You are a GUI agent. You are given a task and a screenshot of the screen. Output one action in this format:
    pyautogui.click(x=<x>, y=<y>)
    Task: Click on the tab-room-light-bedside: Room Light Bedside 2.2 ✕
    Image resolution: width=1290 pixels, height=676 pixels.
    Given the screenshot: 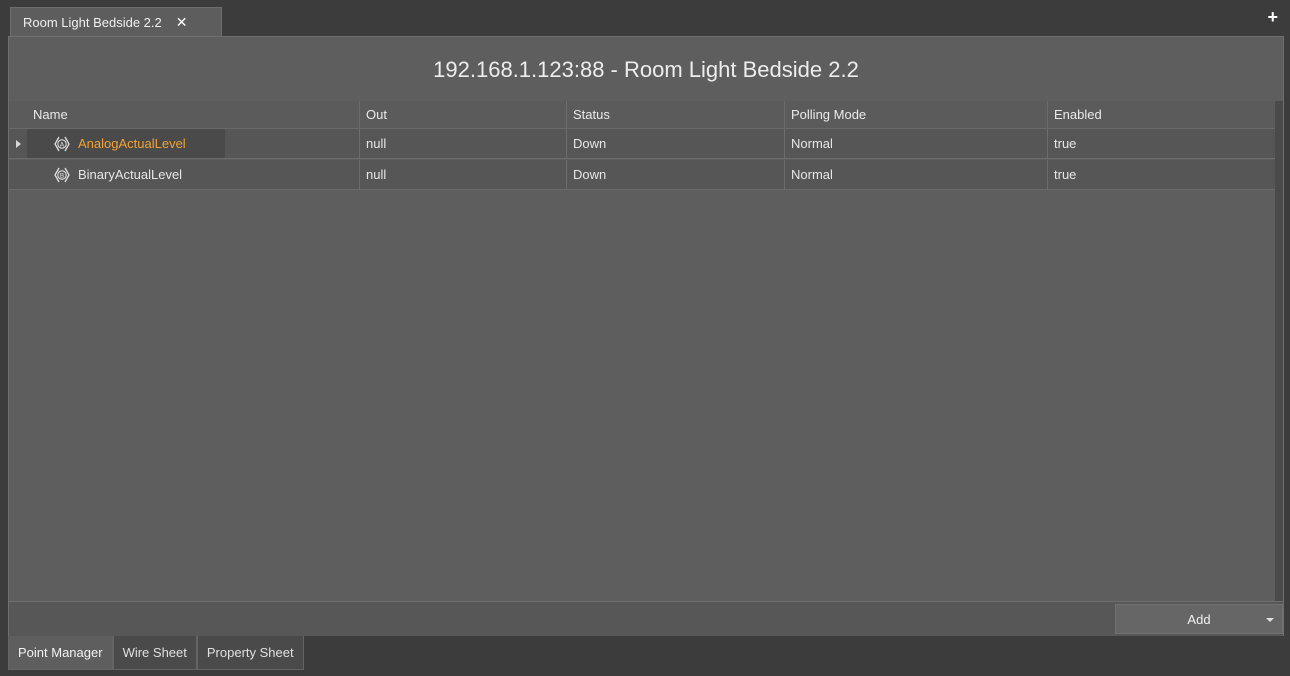 What is the action you would take?
    pyautogui.click(x=116, y=21)
    